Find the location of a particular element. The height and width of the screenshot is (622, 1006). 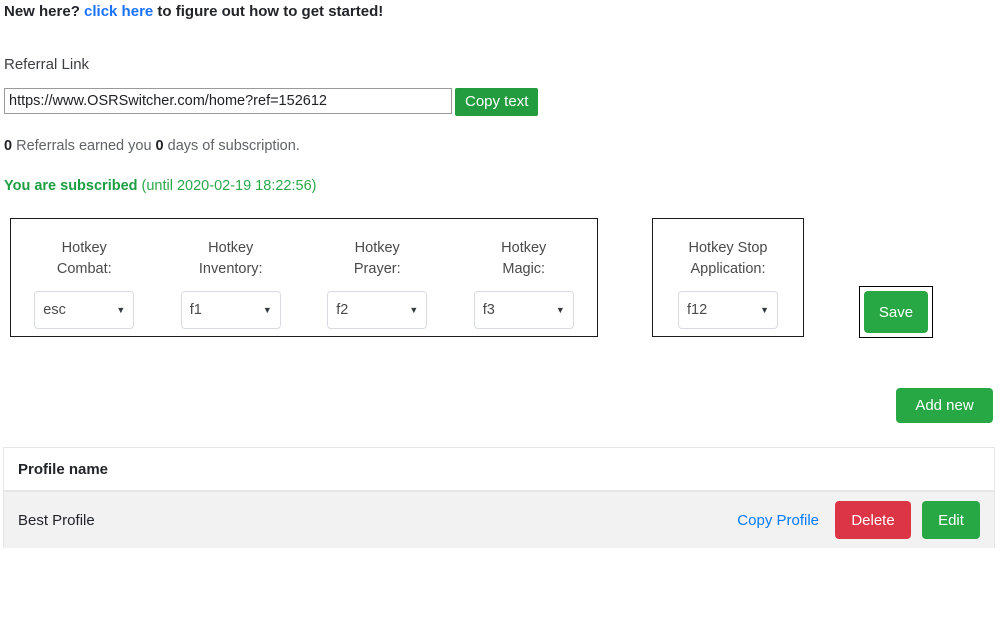

hotkey-combat-value: esc is located at coordinates (54, 310).